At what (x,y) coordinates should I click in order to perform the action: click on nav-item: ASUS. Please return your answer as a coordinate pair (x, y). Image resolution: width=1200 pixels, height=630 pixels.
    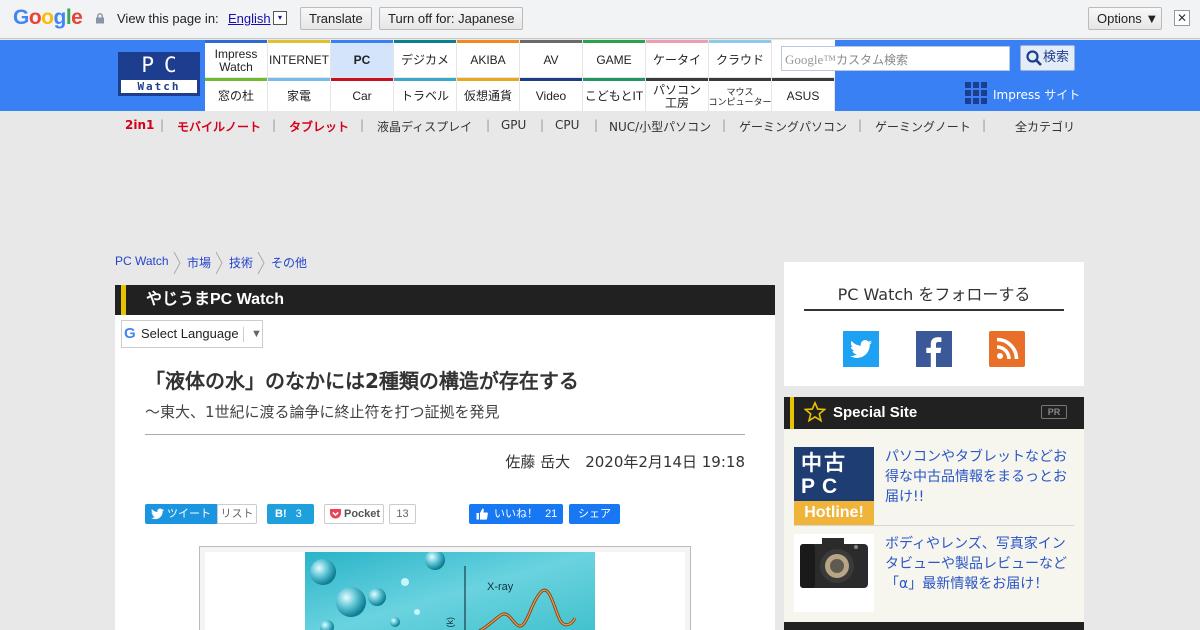
    Looking at the image, I should click on (803, 94).